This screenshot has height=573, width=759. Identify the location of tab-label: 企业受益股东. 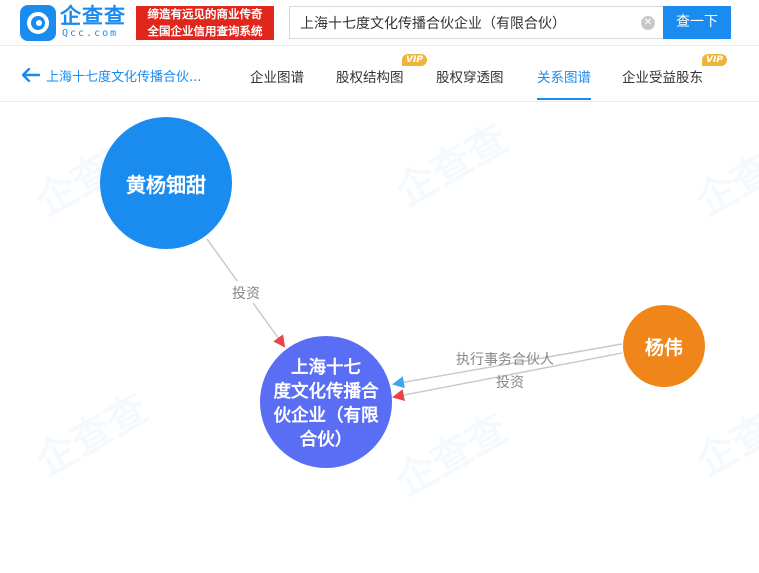
(662, 78).